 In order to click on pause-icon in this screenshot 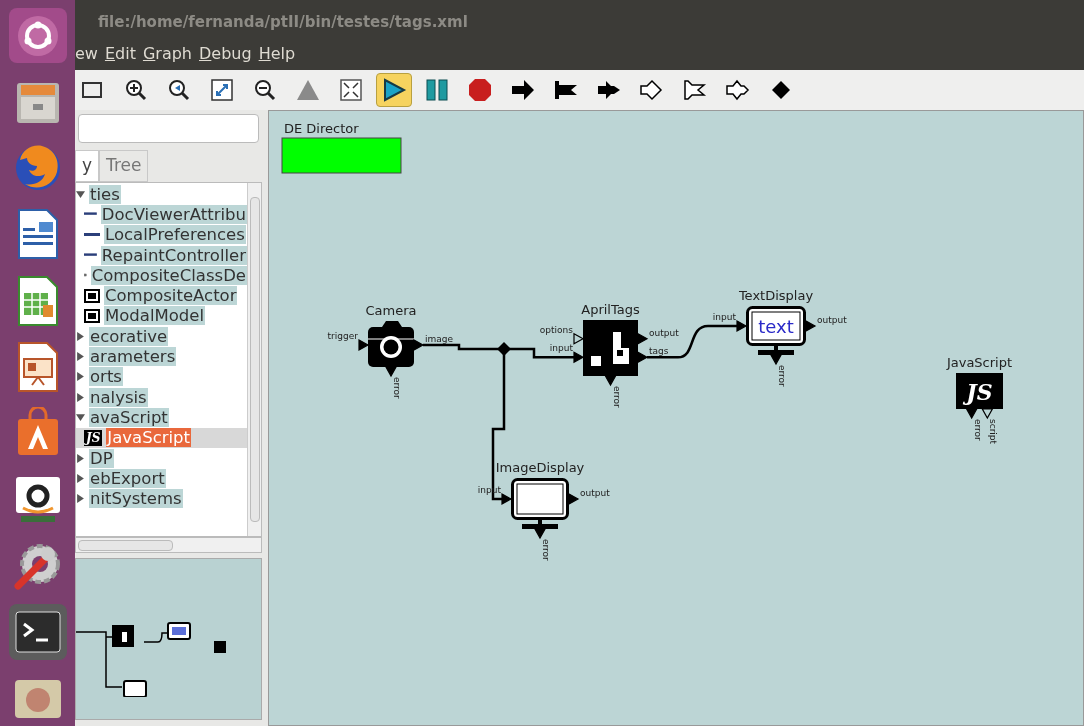, I will do `click(437, 90)`.